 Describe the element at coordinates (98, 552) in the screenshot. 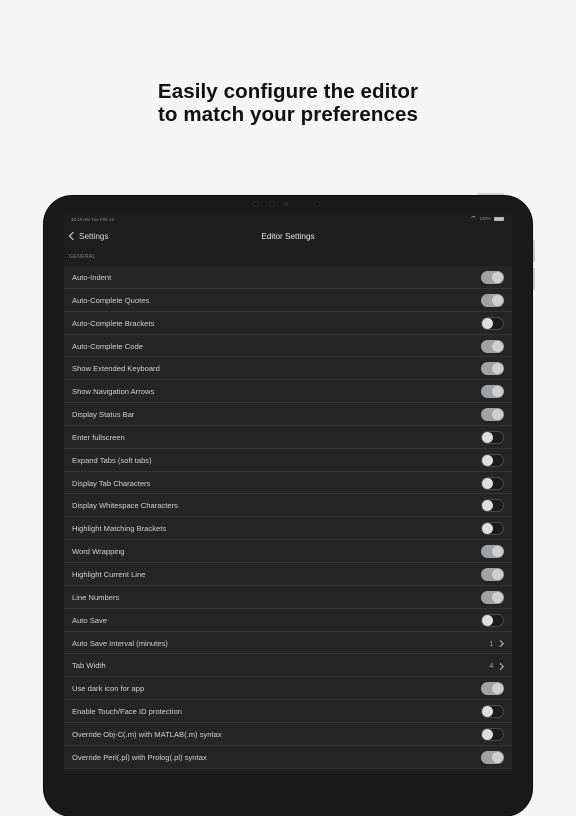

I see `settings-row-label: Word Wrapping` at that location.